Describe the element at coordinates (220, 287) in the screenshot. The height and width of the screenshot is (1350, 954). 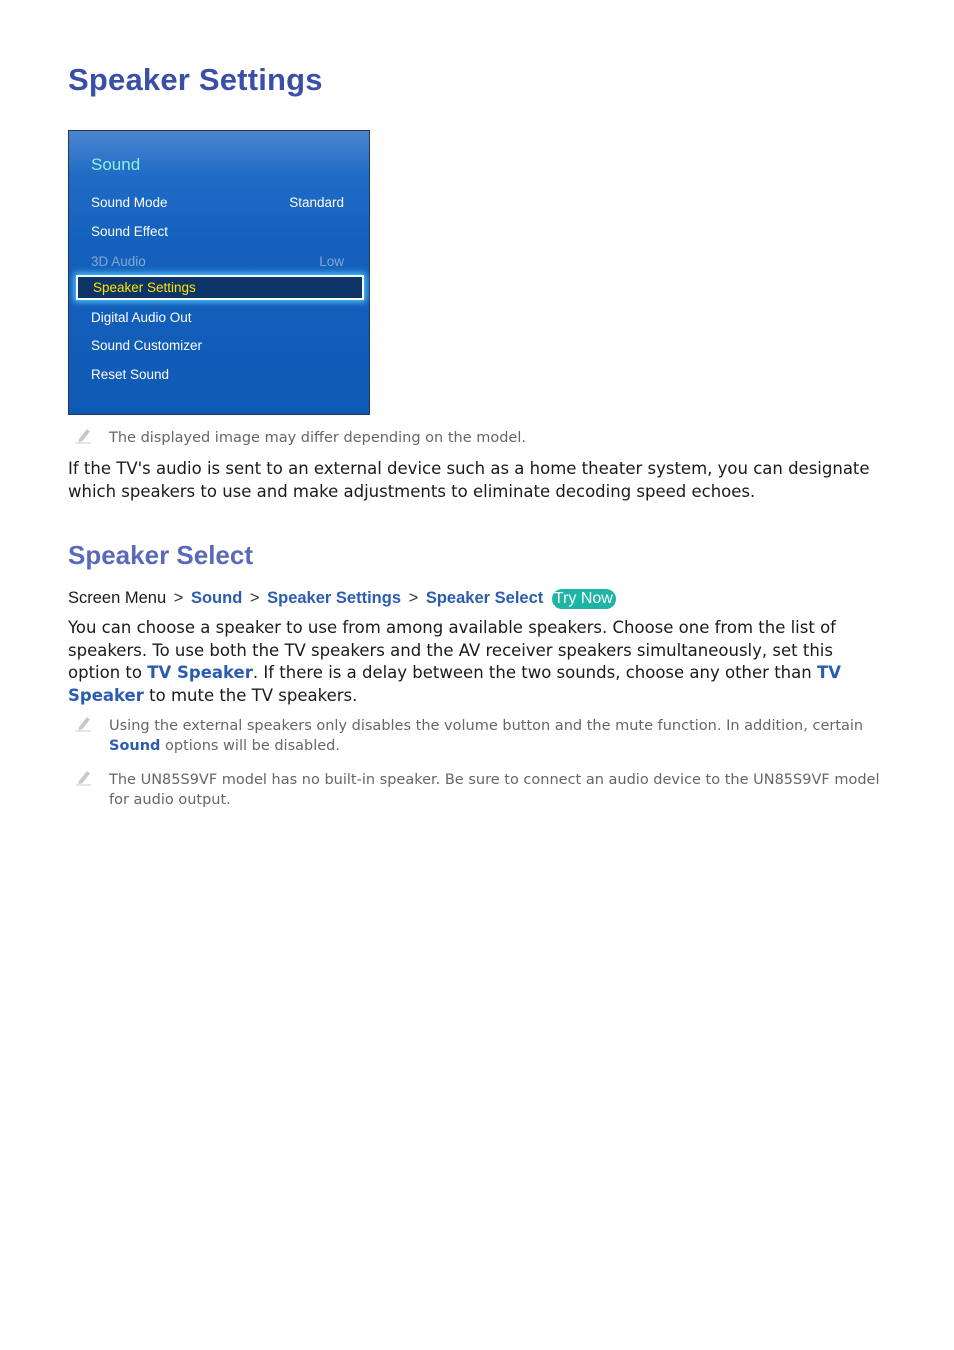
I see `tv-menu-item-speaker-settings: Speaker Settings` at that location.